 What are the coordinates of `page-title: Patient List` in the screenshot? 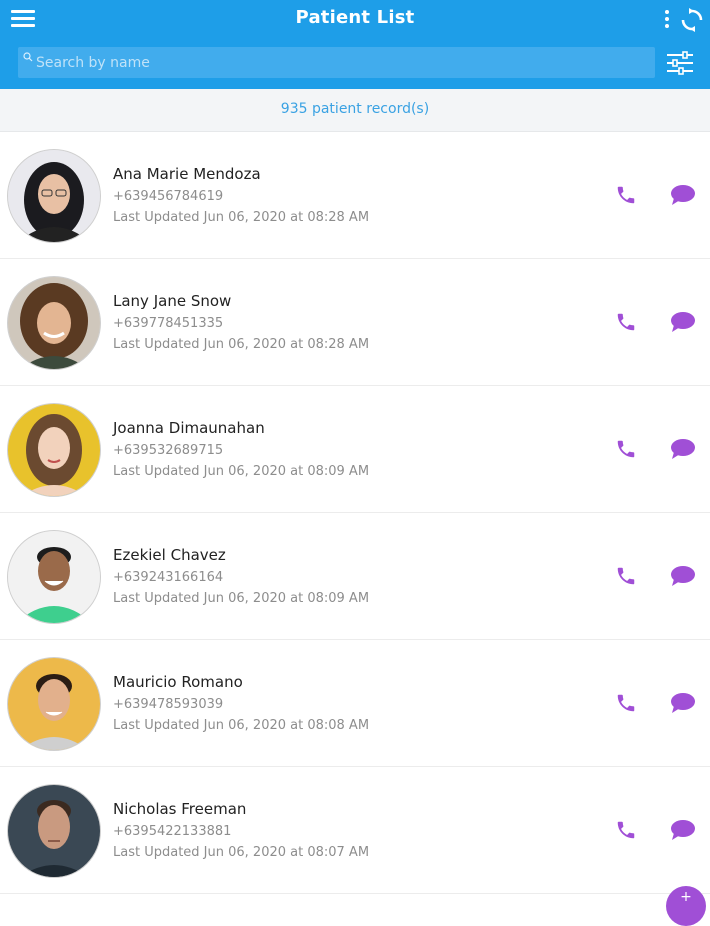 It's located at (355, 17).